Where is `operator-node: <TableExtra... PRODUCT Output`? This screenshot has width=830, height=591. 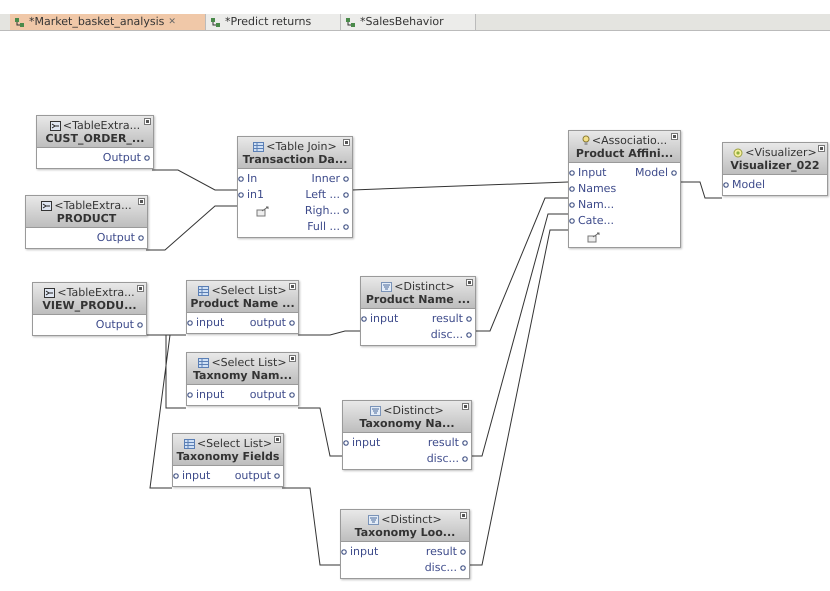 operator-node: <TableExtra... PRODUCT Output is located at coordinates (86, 222).